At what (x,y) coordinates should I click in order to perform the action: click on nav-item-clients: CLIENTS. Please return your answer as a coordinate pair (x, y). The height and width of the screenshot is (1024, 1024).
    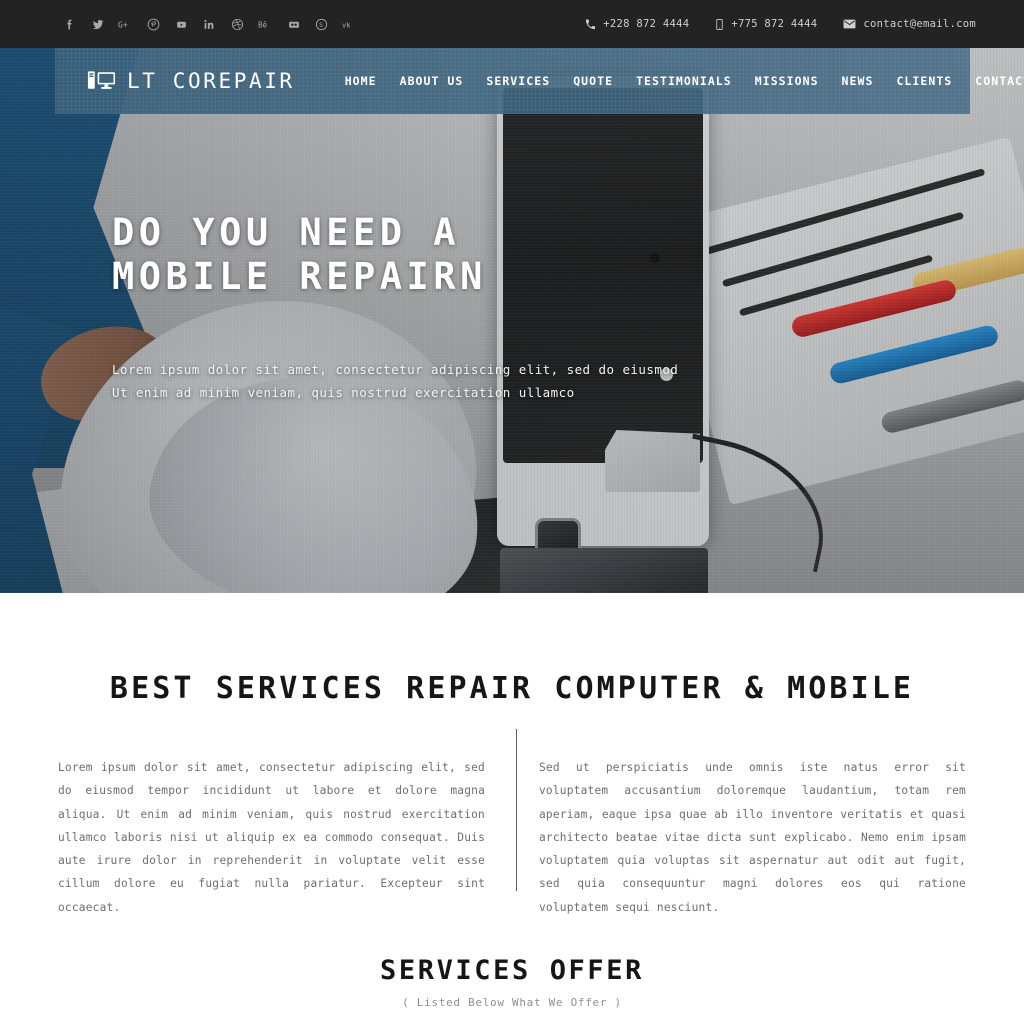
    Looking at the image, I should click on (924, 81).